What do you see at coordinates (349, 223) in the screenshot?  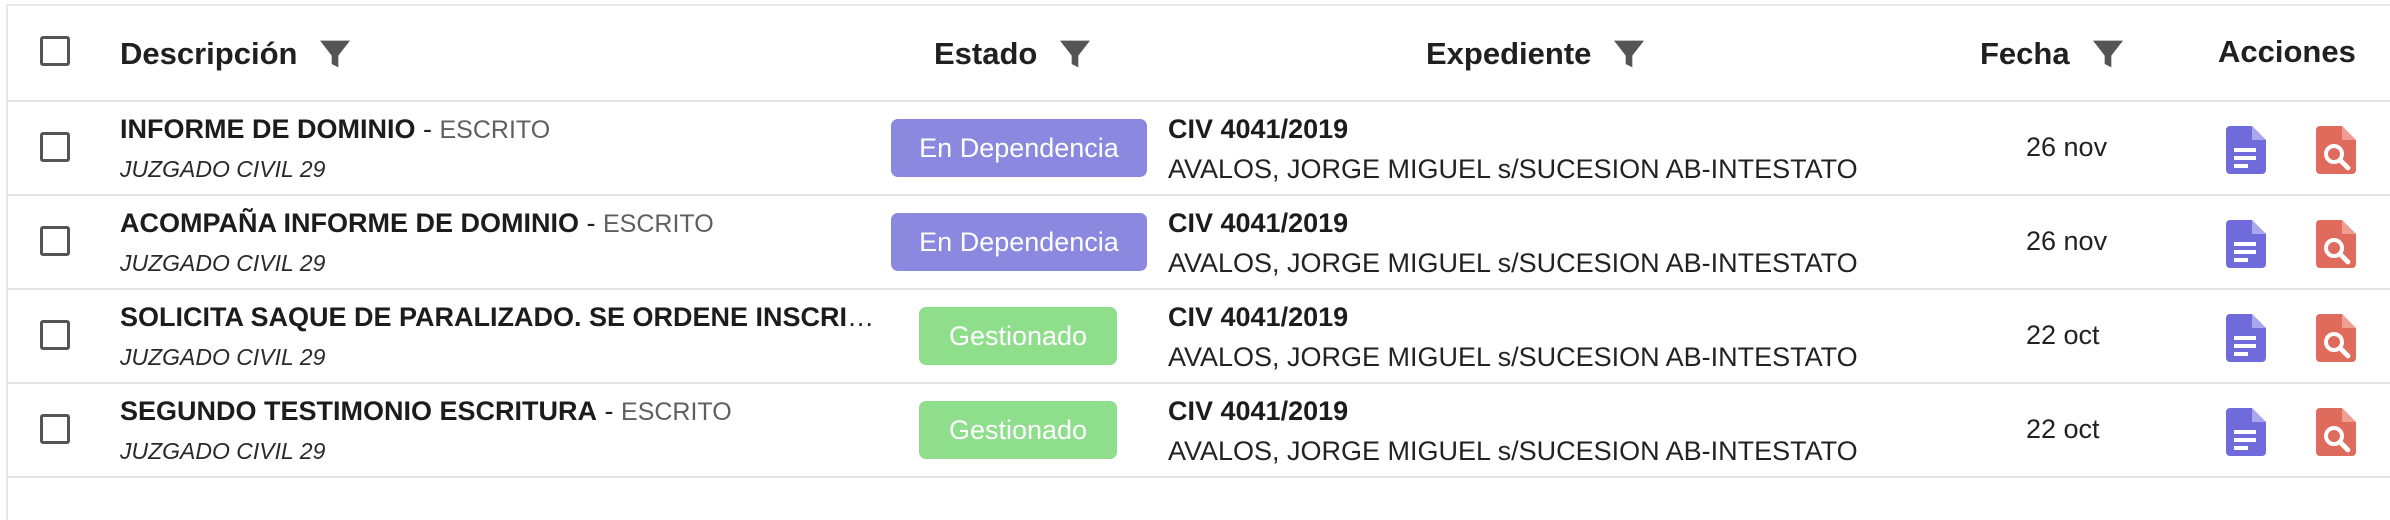 I see `row-title: ACOMPAÑA INFORME DE DOMINIO` at bounding box center [349, 223].